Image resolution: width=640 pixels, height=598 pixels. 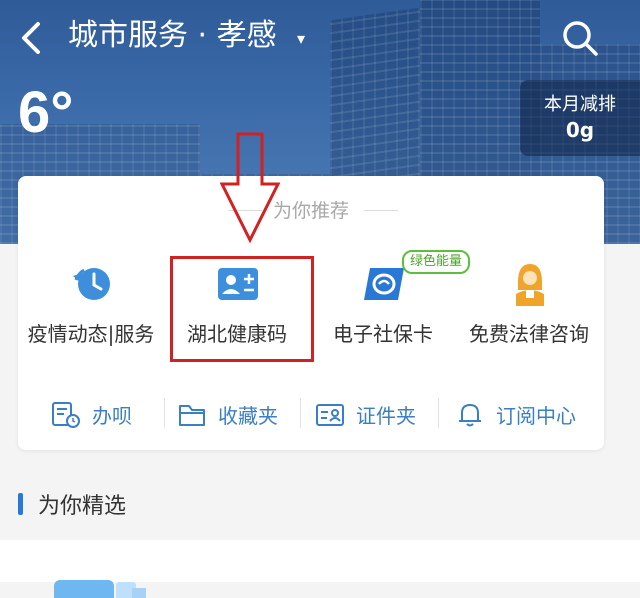 I want to click on folder-icon, so click(x=192, y=415).